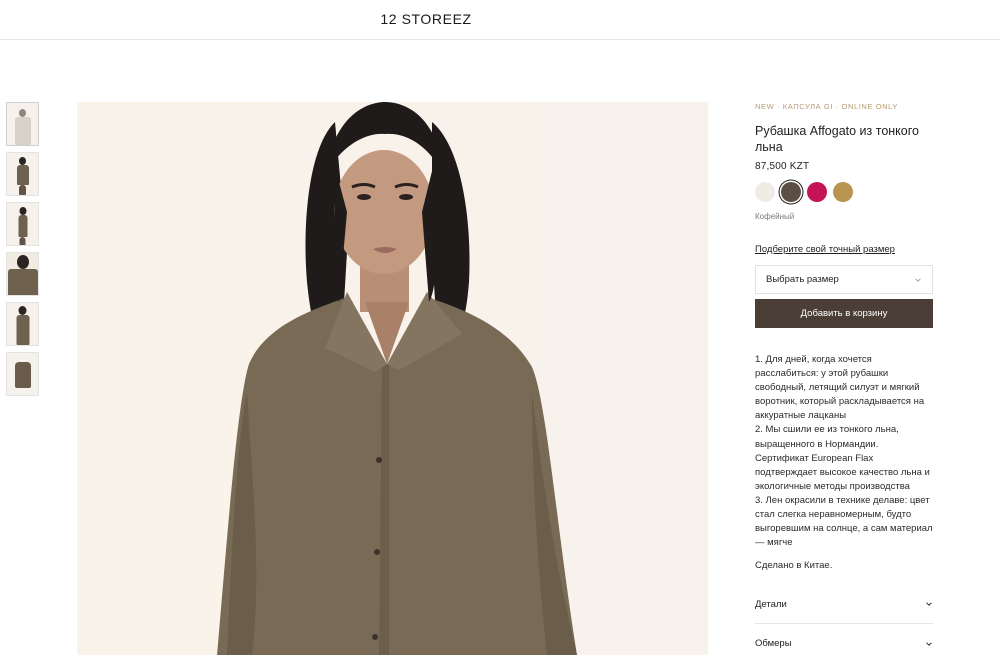 The image size is (1000, 655). Describe the element at coordinates (791, 192) in the screenshot. I see `color-swatch-coffee` at that location.